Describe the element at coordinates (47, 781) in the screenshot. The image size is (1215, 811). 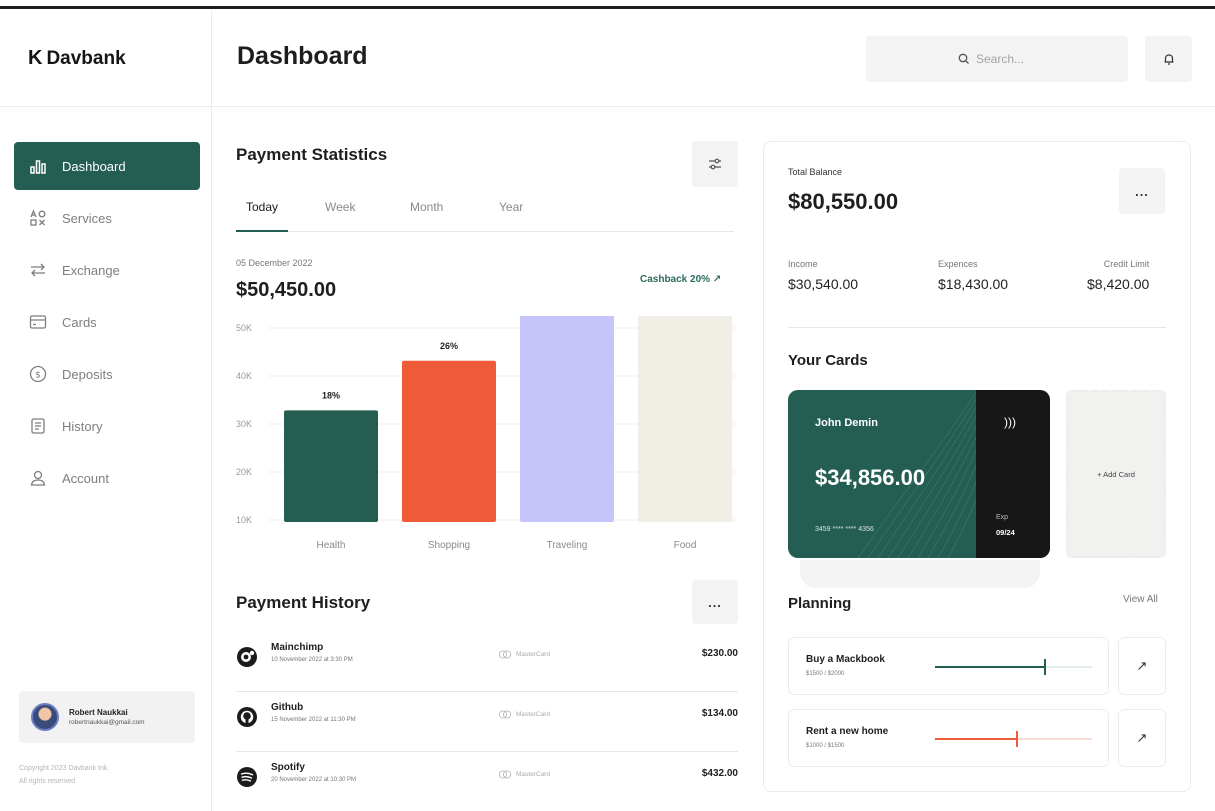
I see `copyright-line: All rights reserved` at that location.